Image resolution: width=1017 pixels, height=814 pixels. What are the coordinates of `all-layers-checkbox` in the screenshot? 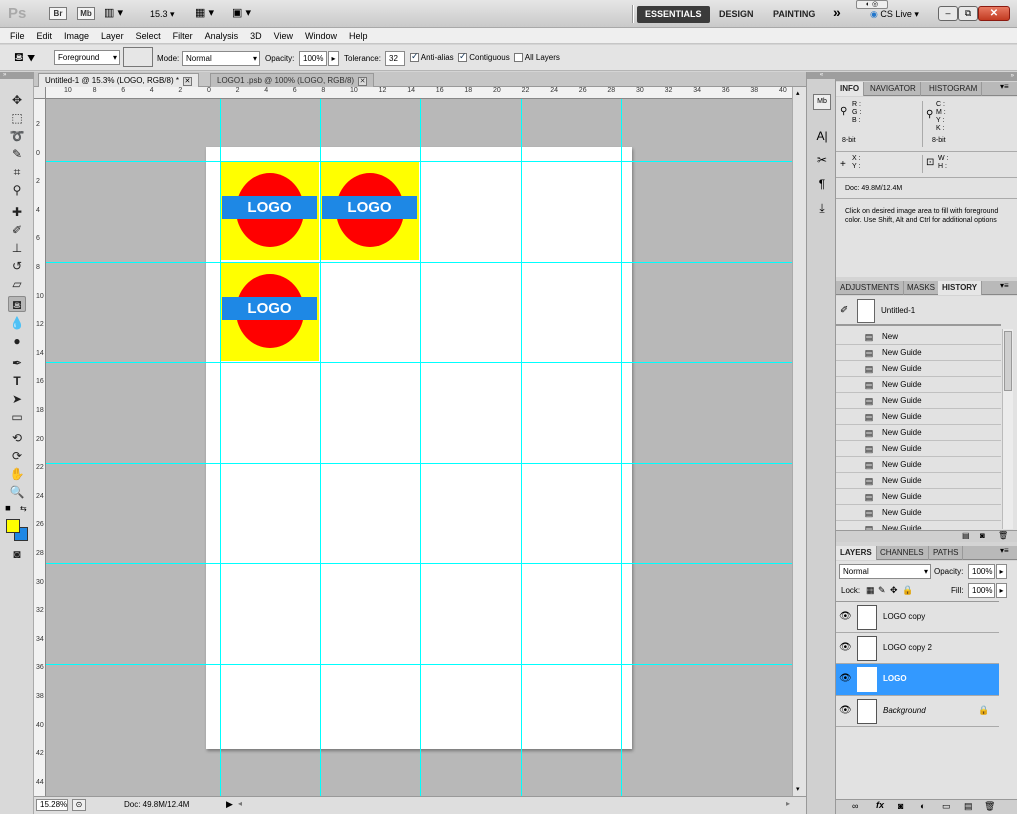 It's located at (518, 58).